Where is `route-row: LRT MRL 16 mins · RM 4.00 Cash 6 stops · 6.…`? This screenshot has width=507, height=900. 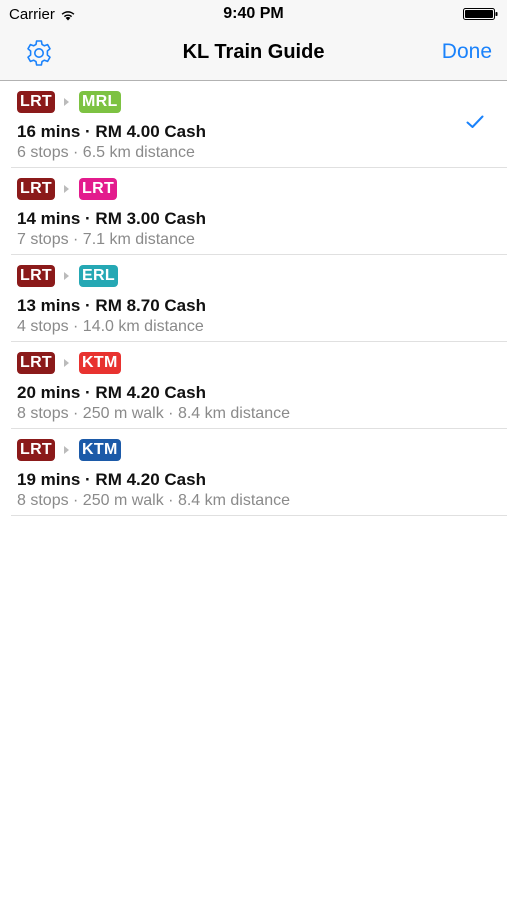
route-row: LRT MRL 16 mins · RM 4.00 Cash 6 stops · 6.… is located at coordinates (259, 124).